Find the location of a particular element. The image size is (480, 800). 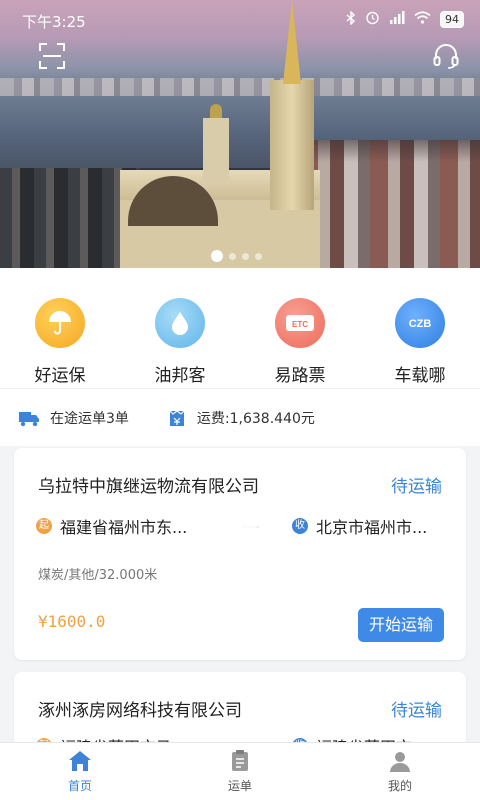

in-transit-text: 在途运单3单 is located at coordinates (89, 418).